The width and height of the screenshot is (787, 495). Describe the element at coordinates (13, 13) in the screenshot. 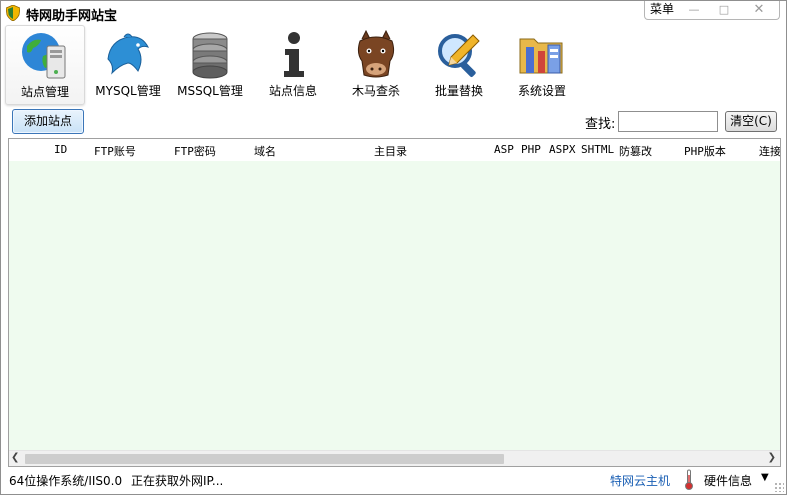

I see `shield-logo-icon` at that location.